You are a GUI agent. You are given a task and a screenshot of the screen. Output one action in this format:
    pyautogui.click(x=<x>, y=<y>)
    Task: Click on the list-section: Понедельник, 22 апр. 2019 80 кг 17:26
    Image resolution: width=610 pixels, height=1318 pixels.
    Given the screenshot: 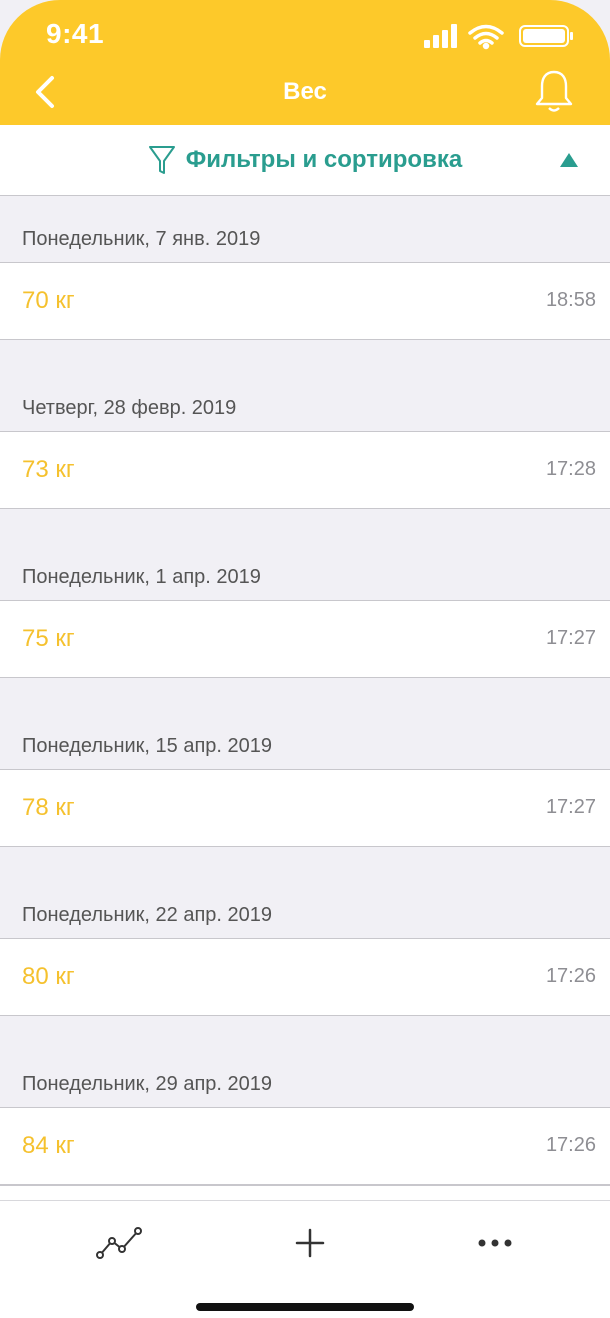 What is the action you would take?
    pyautogui.click(x=305, y=956)
    